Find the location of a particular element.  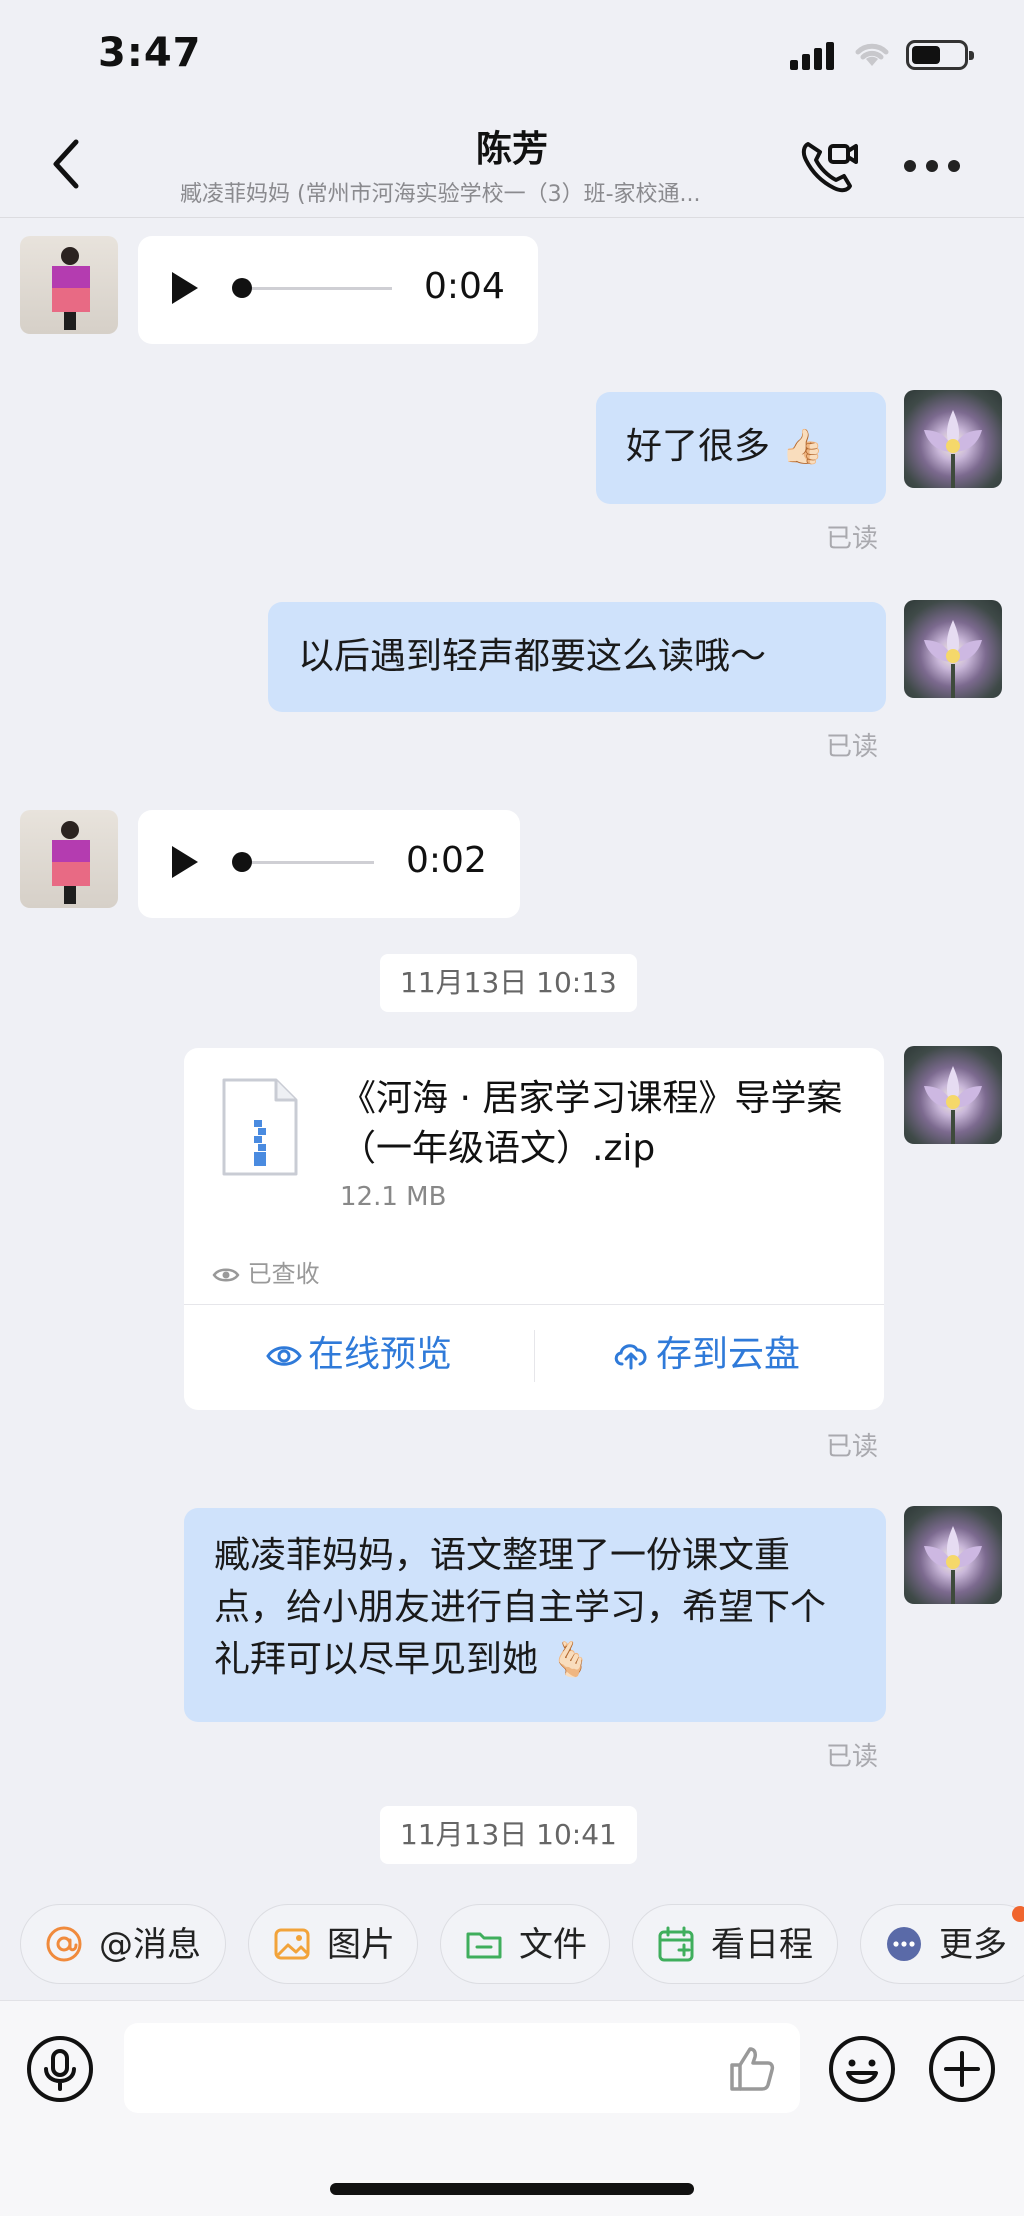

preview-online-button: 在线预览 is located at coordinates (359, 1355).